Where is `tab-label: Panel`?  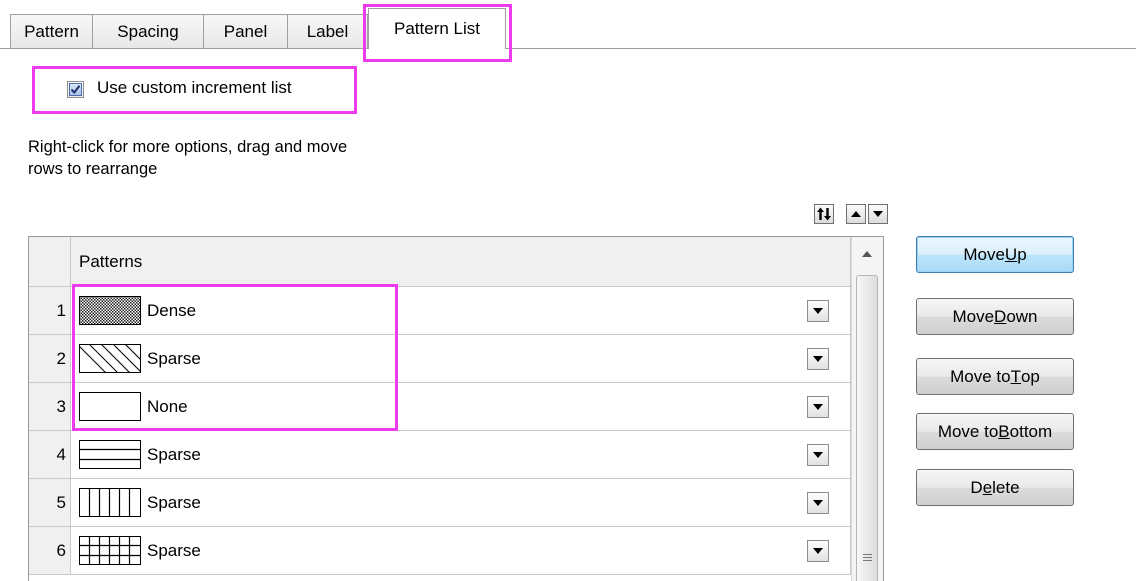 tab-label: Panel is located at coordinates (245, 31).